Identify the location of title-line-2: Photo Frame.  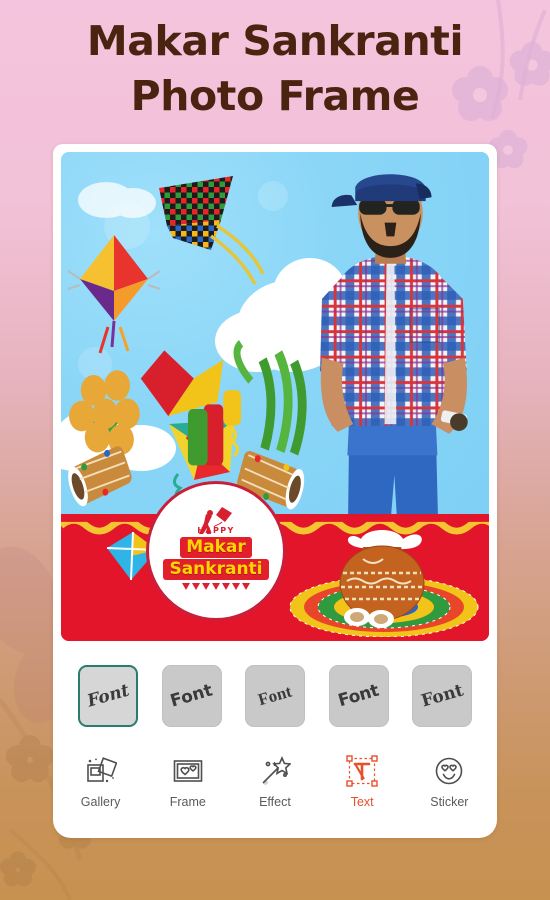
(275, 95).